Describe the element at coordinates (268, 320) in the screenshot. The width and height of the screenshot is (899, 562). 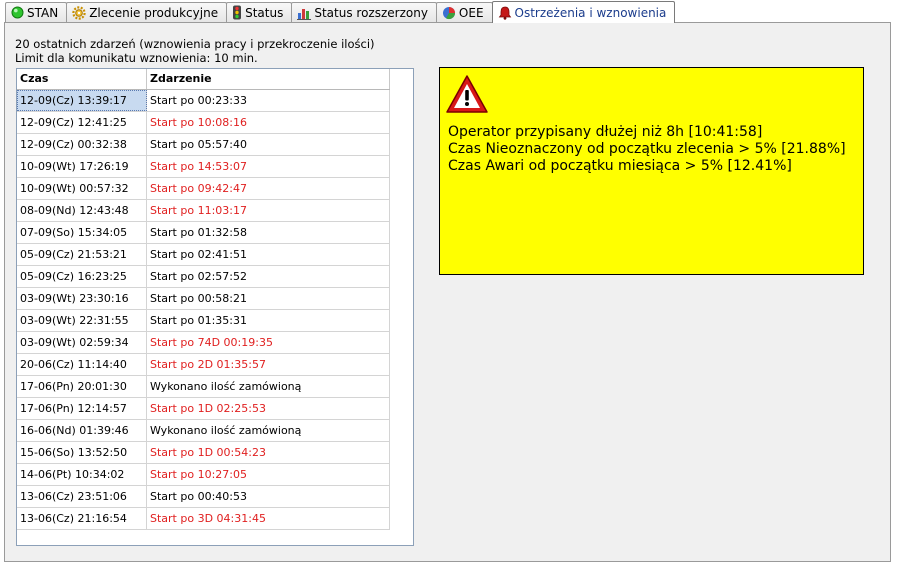
I see `event-description-cell: Start po 01:35:31` at that location.